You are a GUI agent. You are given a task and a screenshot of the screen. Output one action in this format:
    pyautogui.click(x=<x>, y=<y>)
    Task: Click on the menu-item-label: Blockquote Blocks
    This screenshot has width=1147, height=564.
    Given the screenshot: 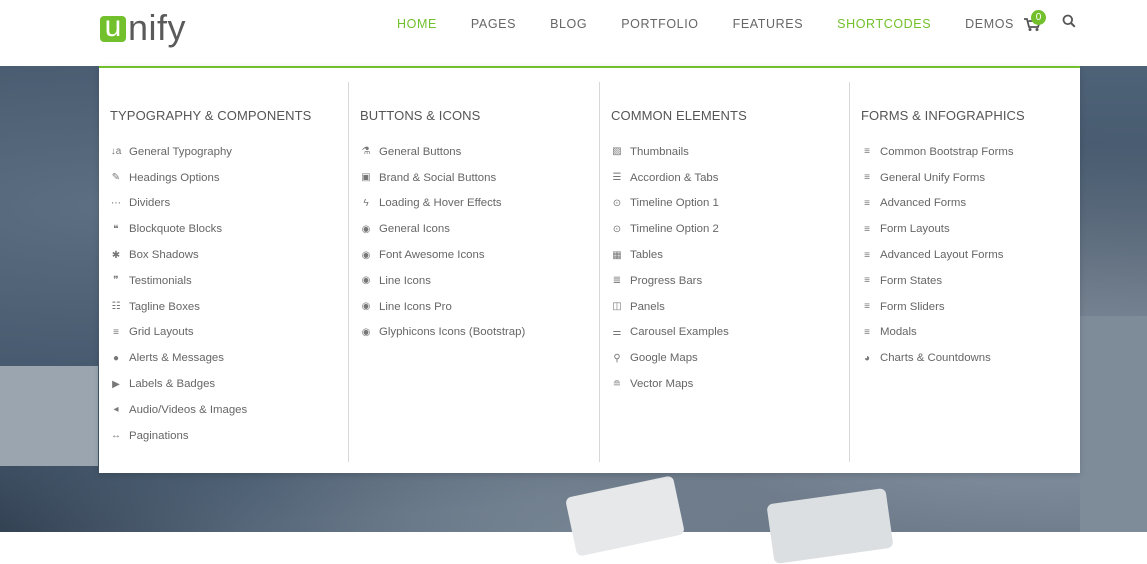 What is the action you would take?
    pyautogui.click(x=176, y=229)
    